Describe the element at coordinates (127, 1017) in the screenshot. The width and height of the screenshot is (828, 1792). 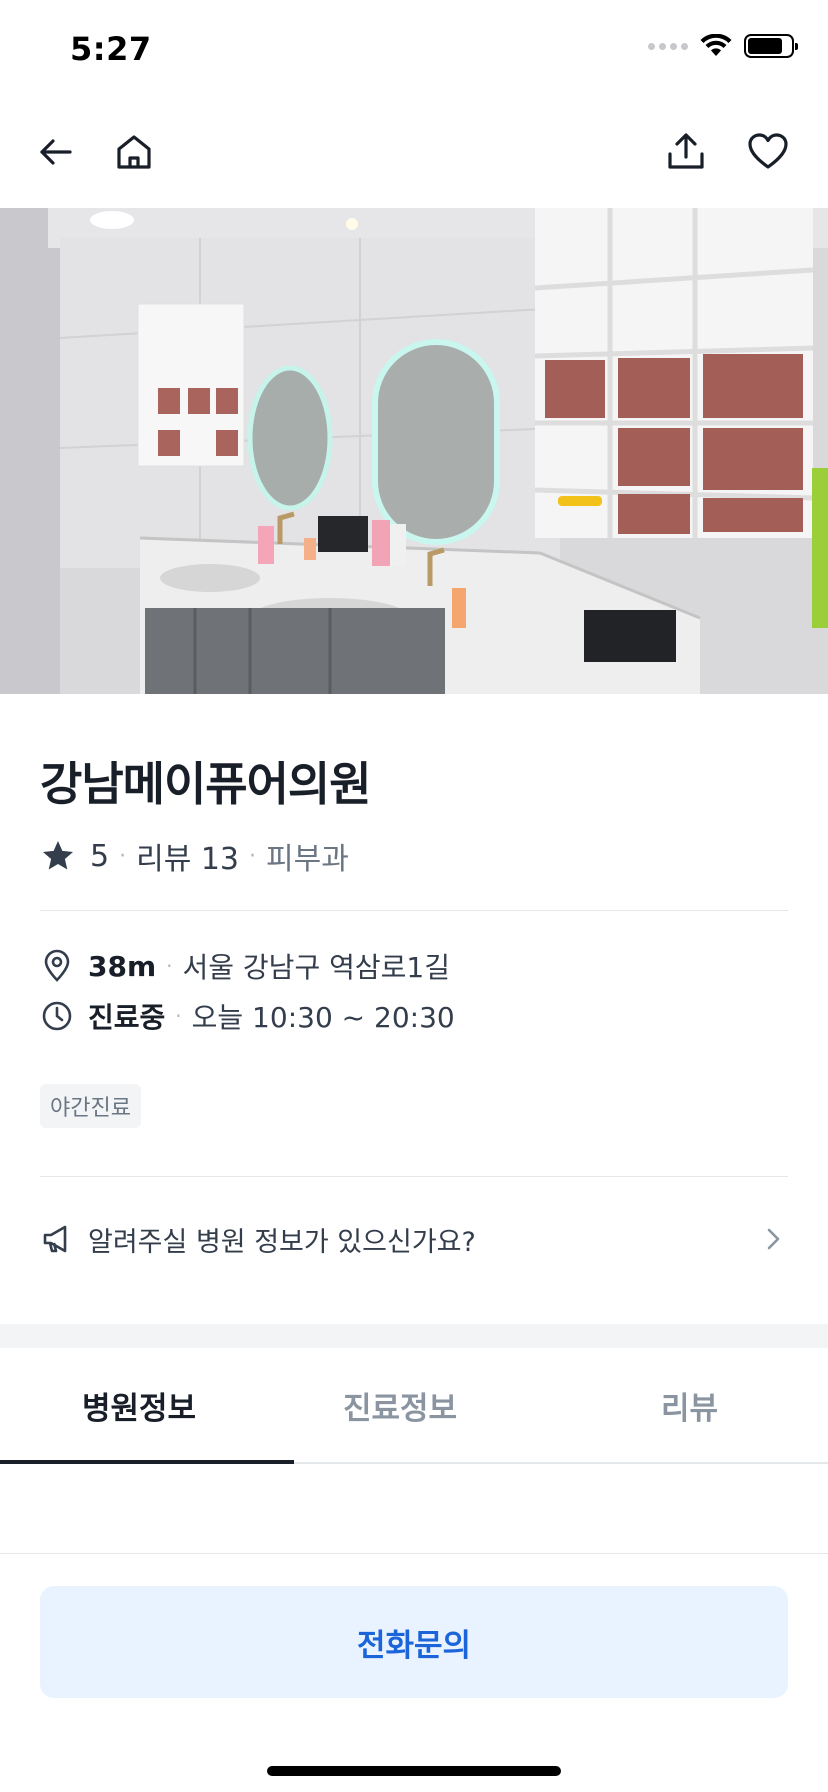
I see `open-status-label: 진료중` at that location.